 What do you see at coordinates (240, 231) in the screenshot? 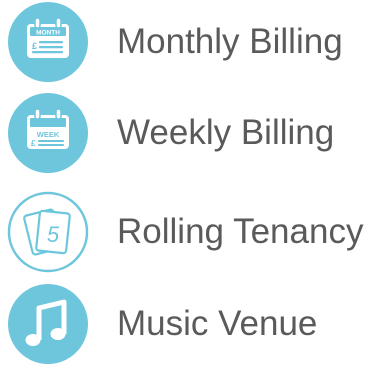
I see `feature-label-rolling-tenancy: Rolling Tenancy` at bounding box center [240, 231].